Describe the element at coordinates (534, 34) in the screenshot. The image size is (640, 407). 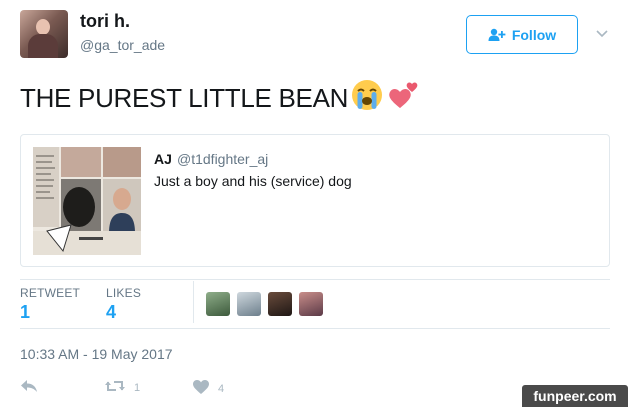
I see `follow-button-label: Follow` at that location.